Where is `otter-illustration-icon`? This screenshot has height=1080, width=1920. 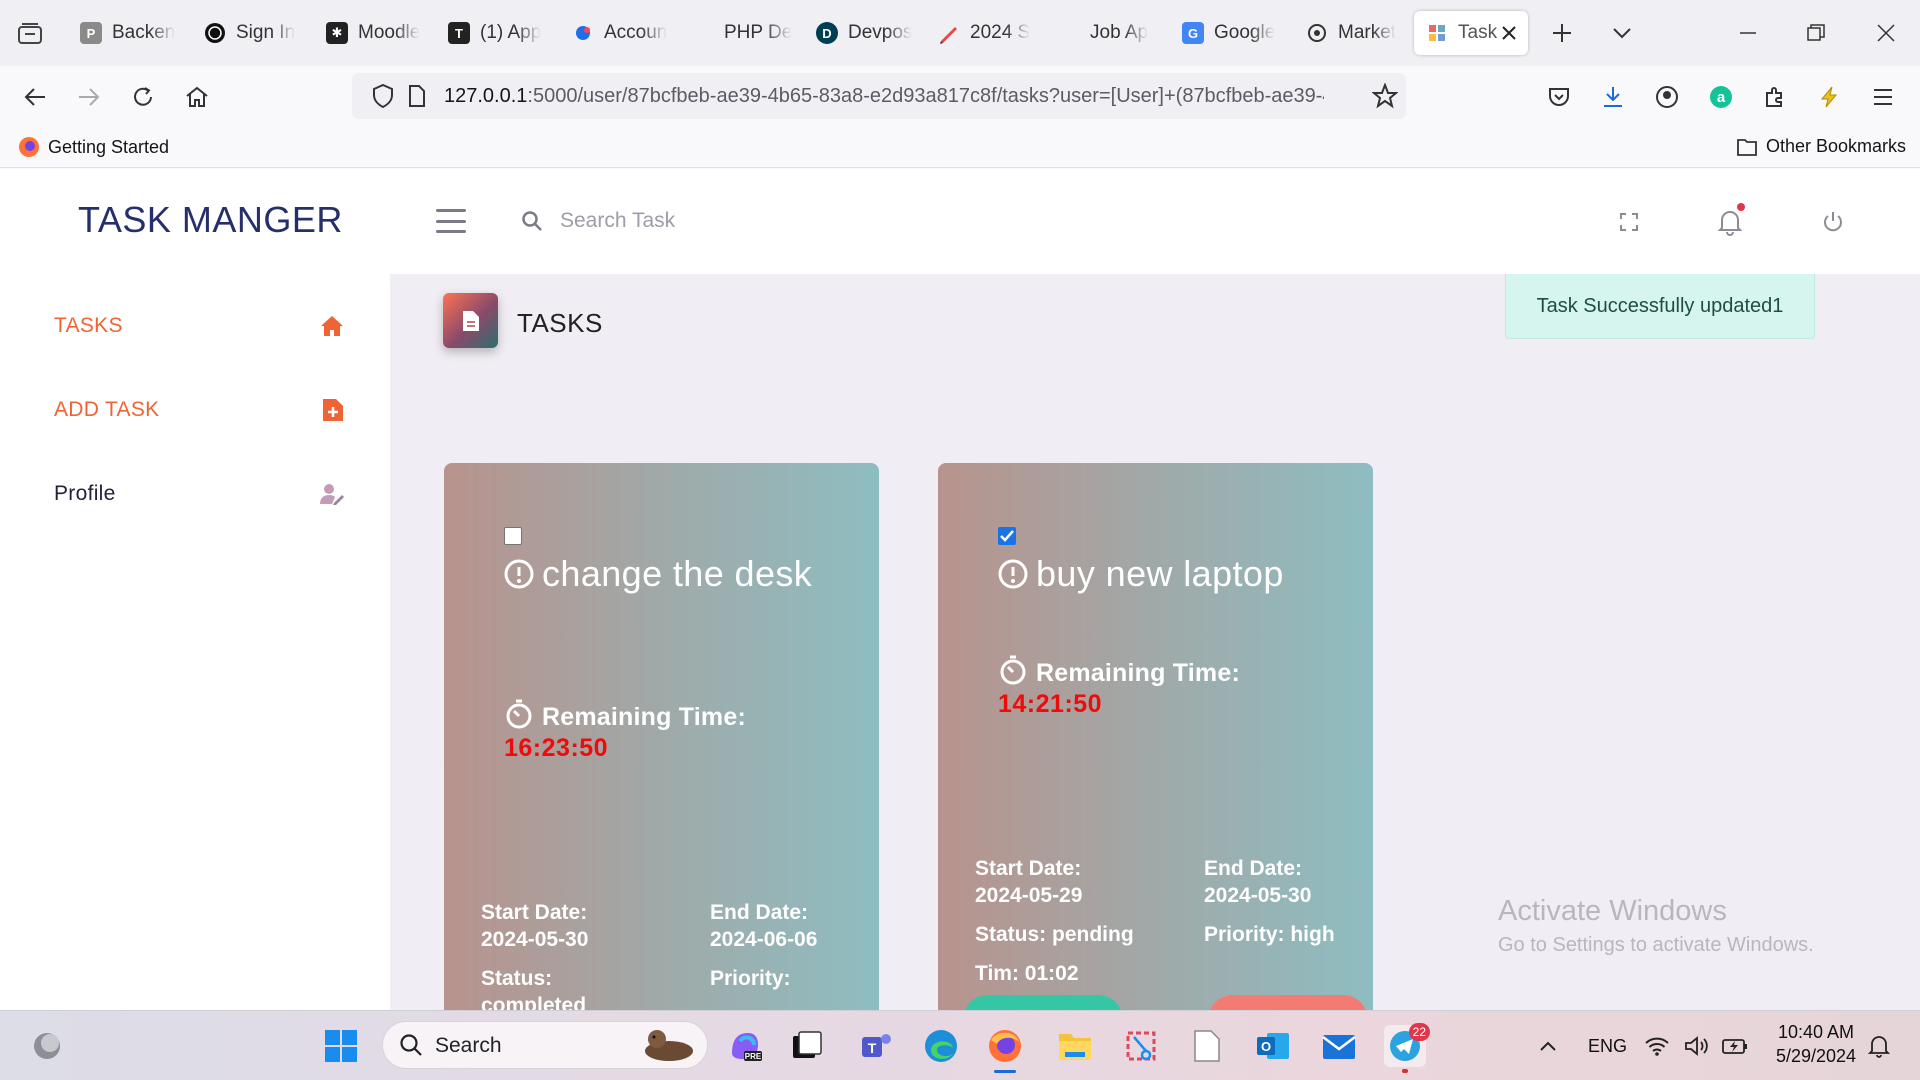
otter-illustration-icon is located at coordinates (669, 1045).